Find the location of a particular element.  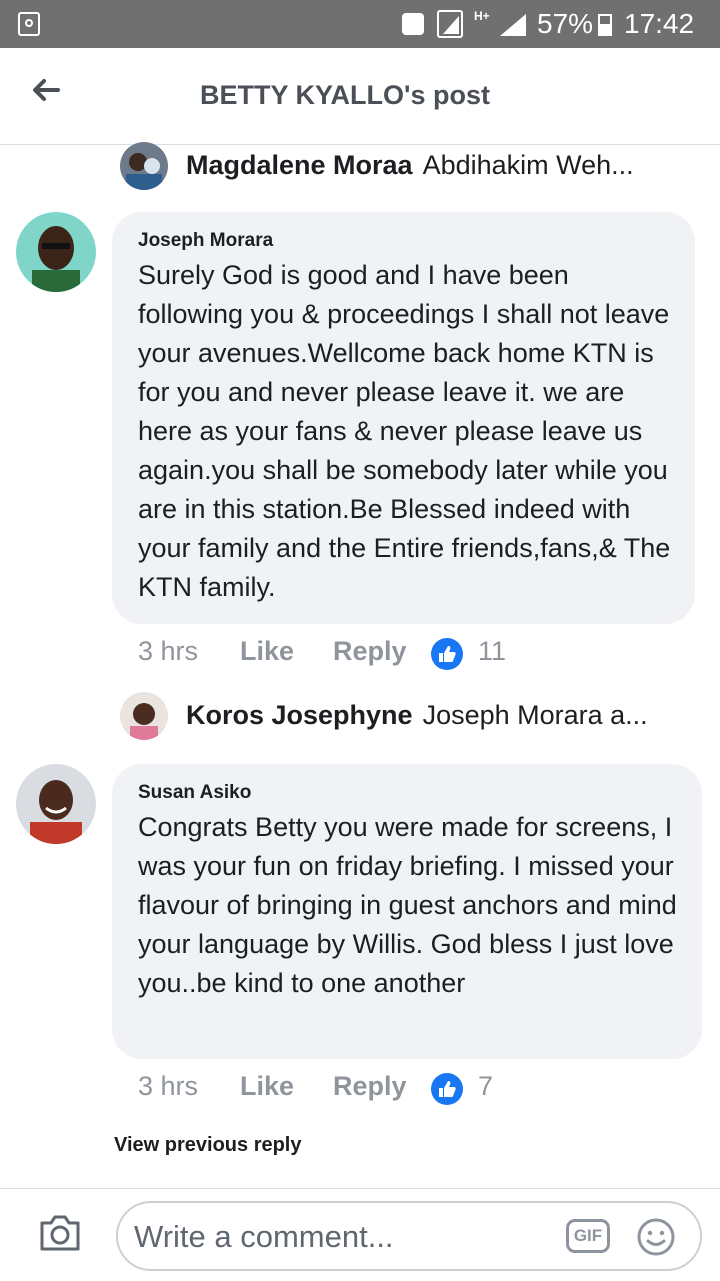

comment-author: Joseph Morara is located at coordinates (404, 241).